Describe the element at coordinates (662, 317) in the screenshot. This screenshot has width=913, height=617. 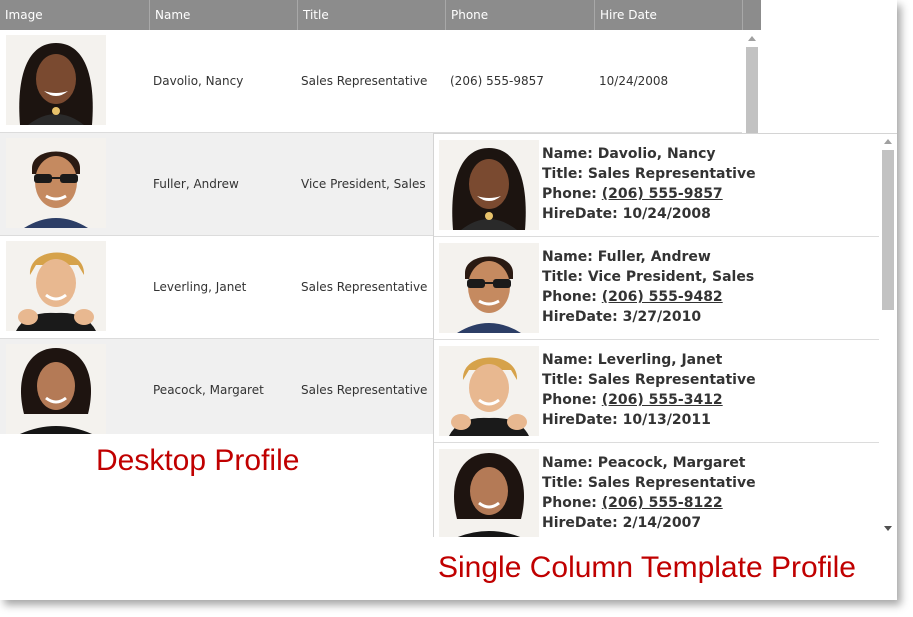
I see `hire-date-value: 3/27/2010` at that location.